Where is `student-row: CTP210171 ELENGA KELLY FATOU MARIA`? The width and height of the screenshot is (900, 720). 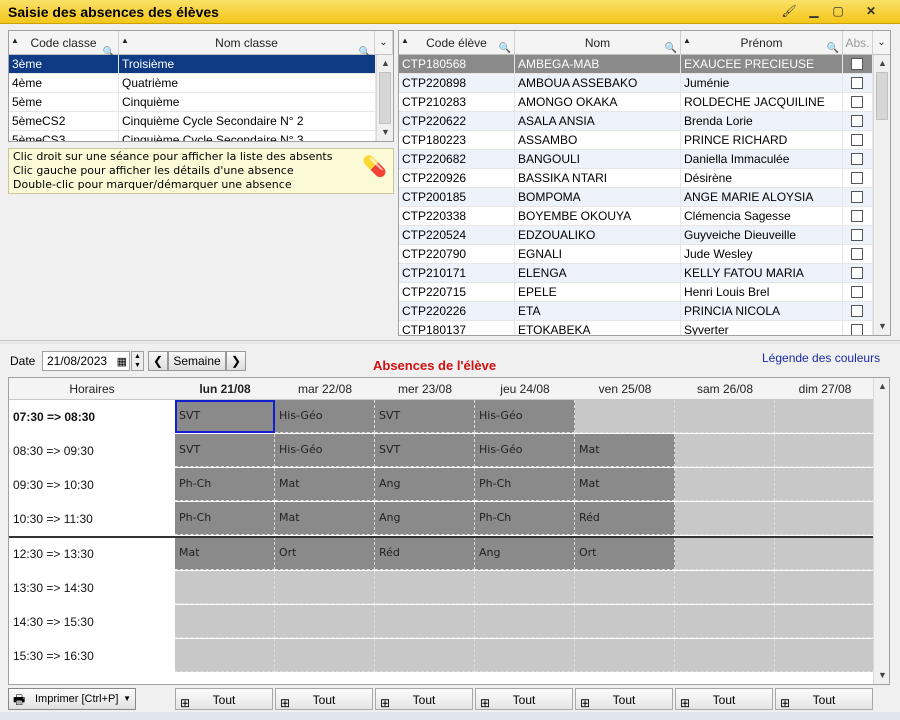 student-row: CTP210171 ELENGA KELLY FATOU MARIA is located at coordinates (636, 273).